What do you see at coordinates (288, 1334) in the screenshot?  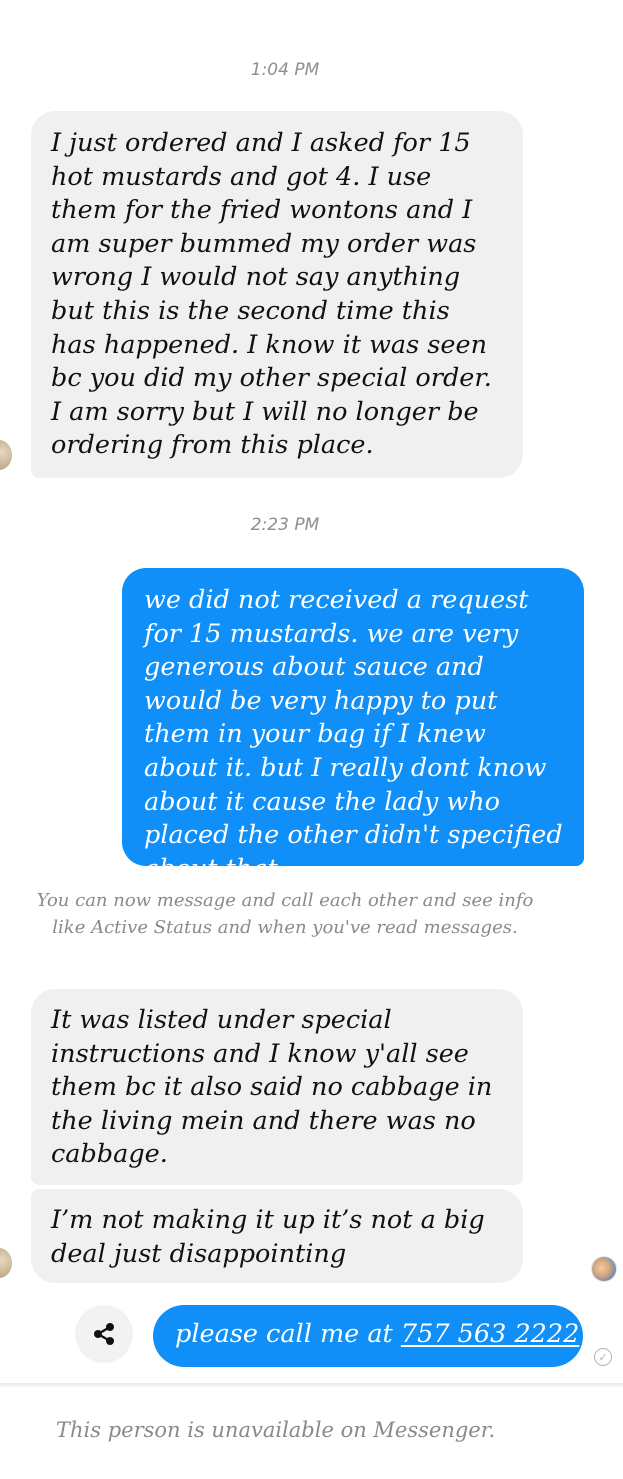 I see `message-text: please call me at` at bounding box center [288, 1334].